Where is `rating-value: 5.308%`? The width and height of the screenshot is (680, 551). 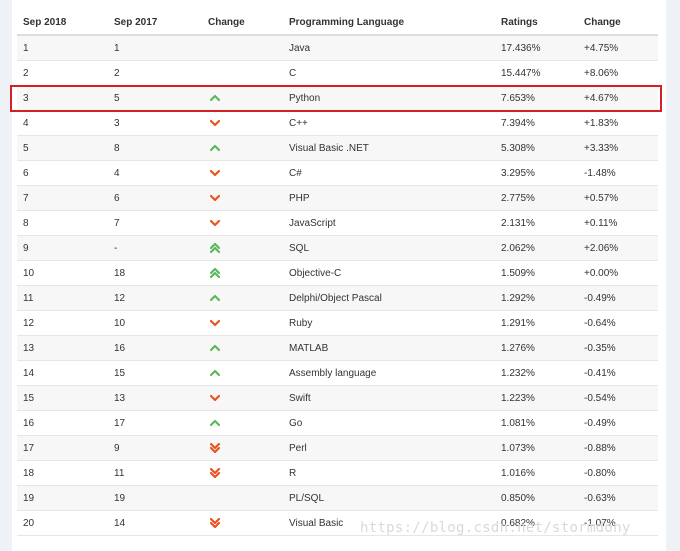
rating-value: 5.308% is located at coordinates (536, 148).